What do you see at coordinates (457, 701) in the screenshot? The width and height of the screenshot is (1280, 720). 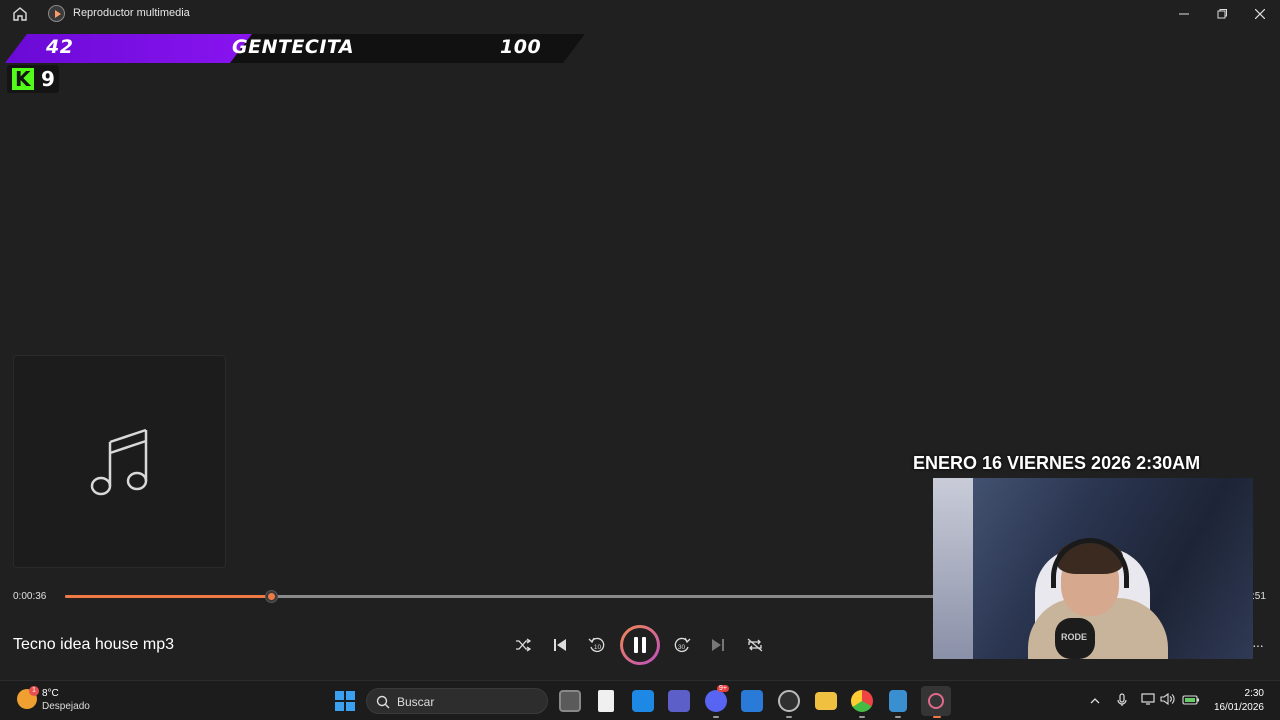 I see `taskbar-search: Buscar` at bounding box center [457, 701].